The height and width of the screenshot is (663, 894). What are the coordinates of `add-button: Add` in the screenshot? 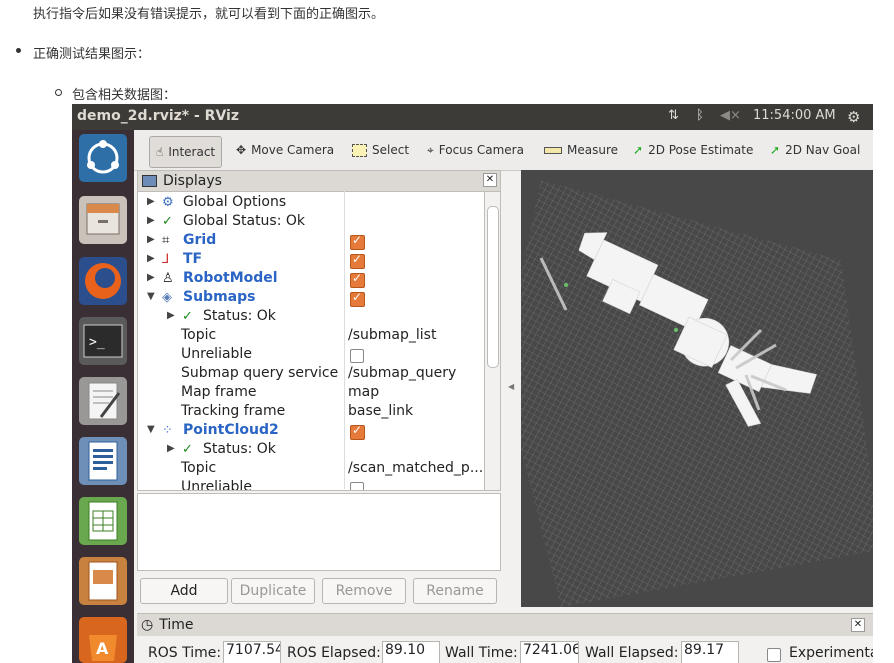 It's located at (184, 591).